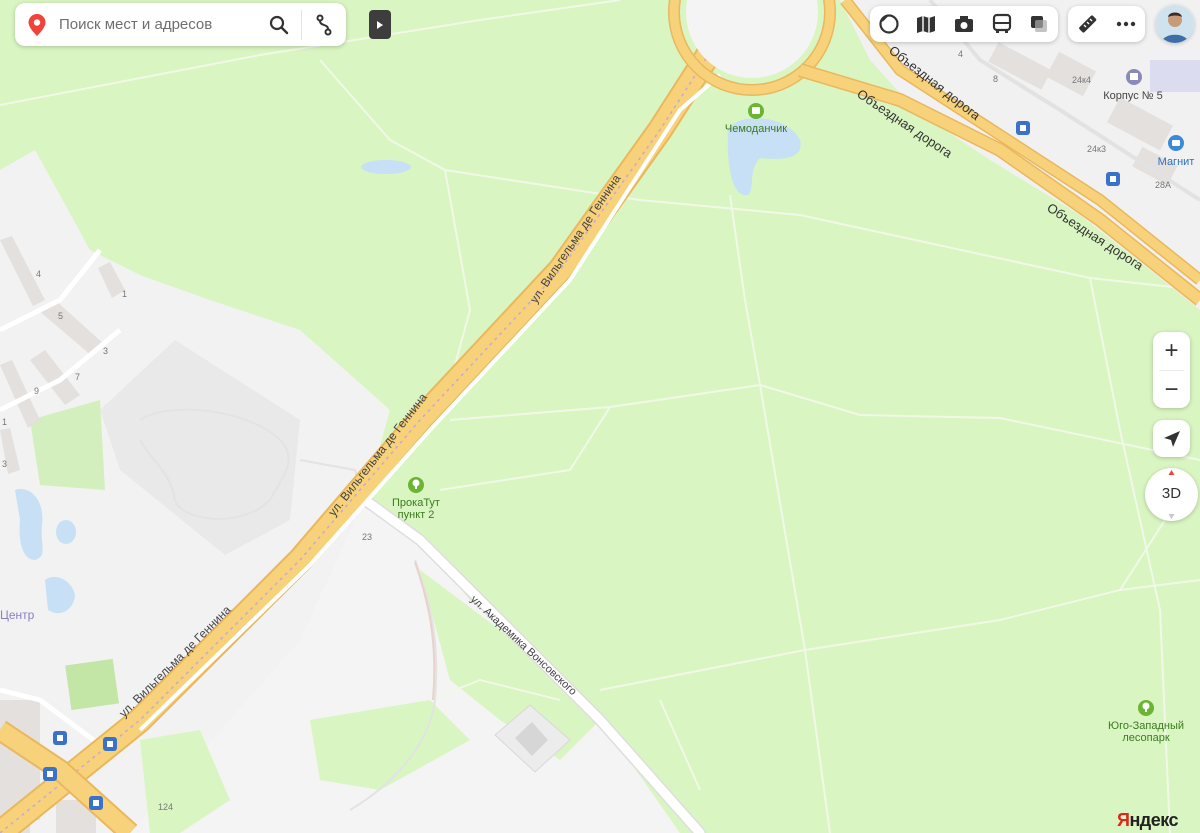  What do you see at coordinates (17, 615) in the screenshot?
I see `poi-label: Центр` at bounding box center [17, 615].